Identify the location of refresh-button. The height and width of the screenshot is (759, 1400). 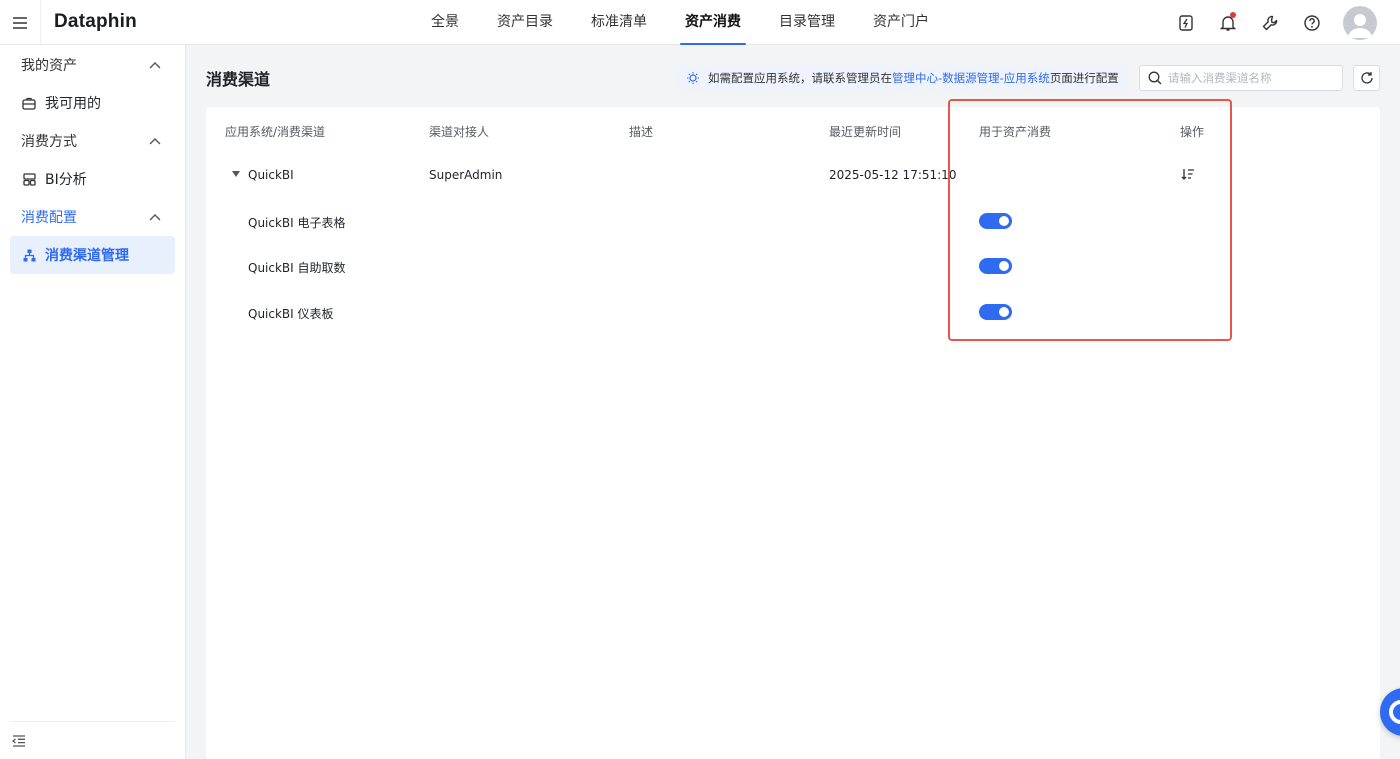
(1366, 78).